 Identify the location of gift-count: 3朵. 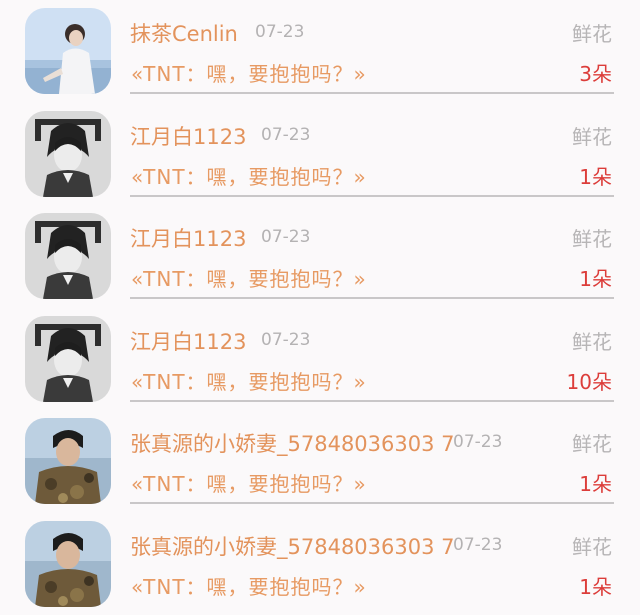
(595, 72).